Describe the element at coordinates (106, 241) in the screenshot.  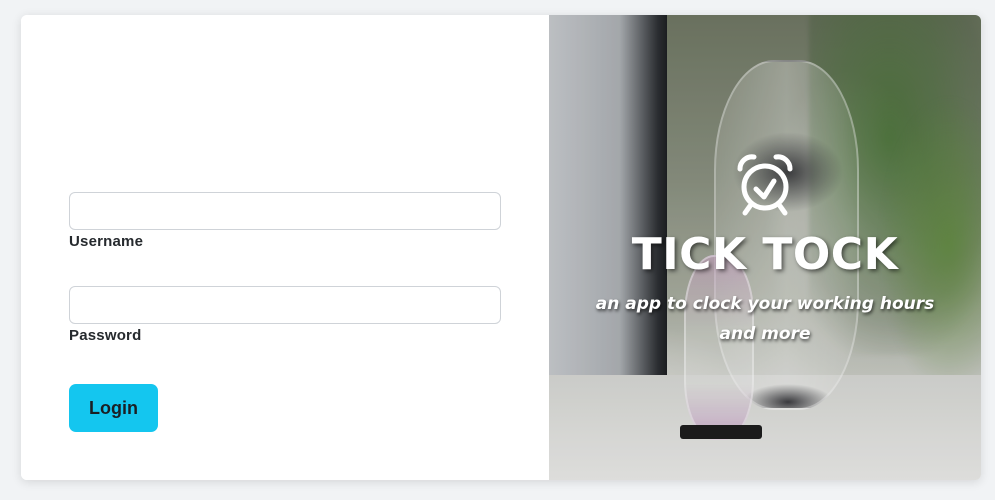
I see `username-label: Username` at that location.